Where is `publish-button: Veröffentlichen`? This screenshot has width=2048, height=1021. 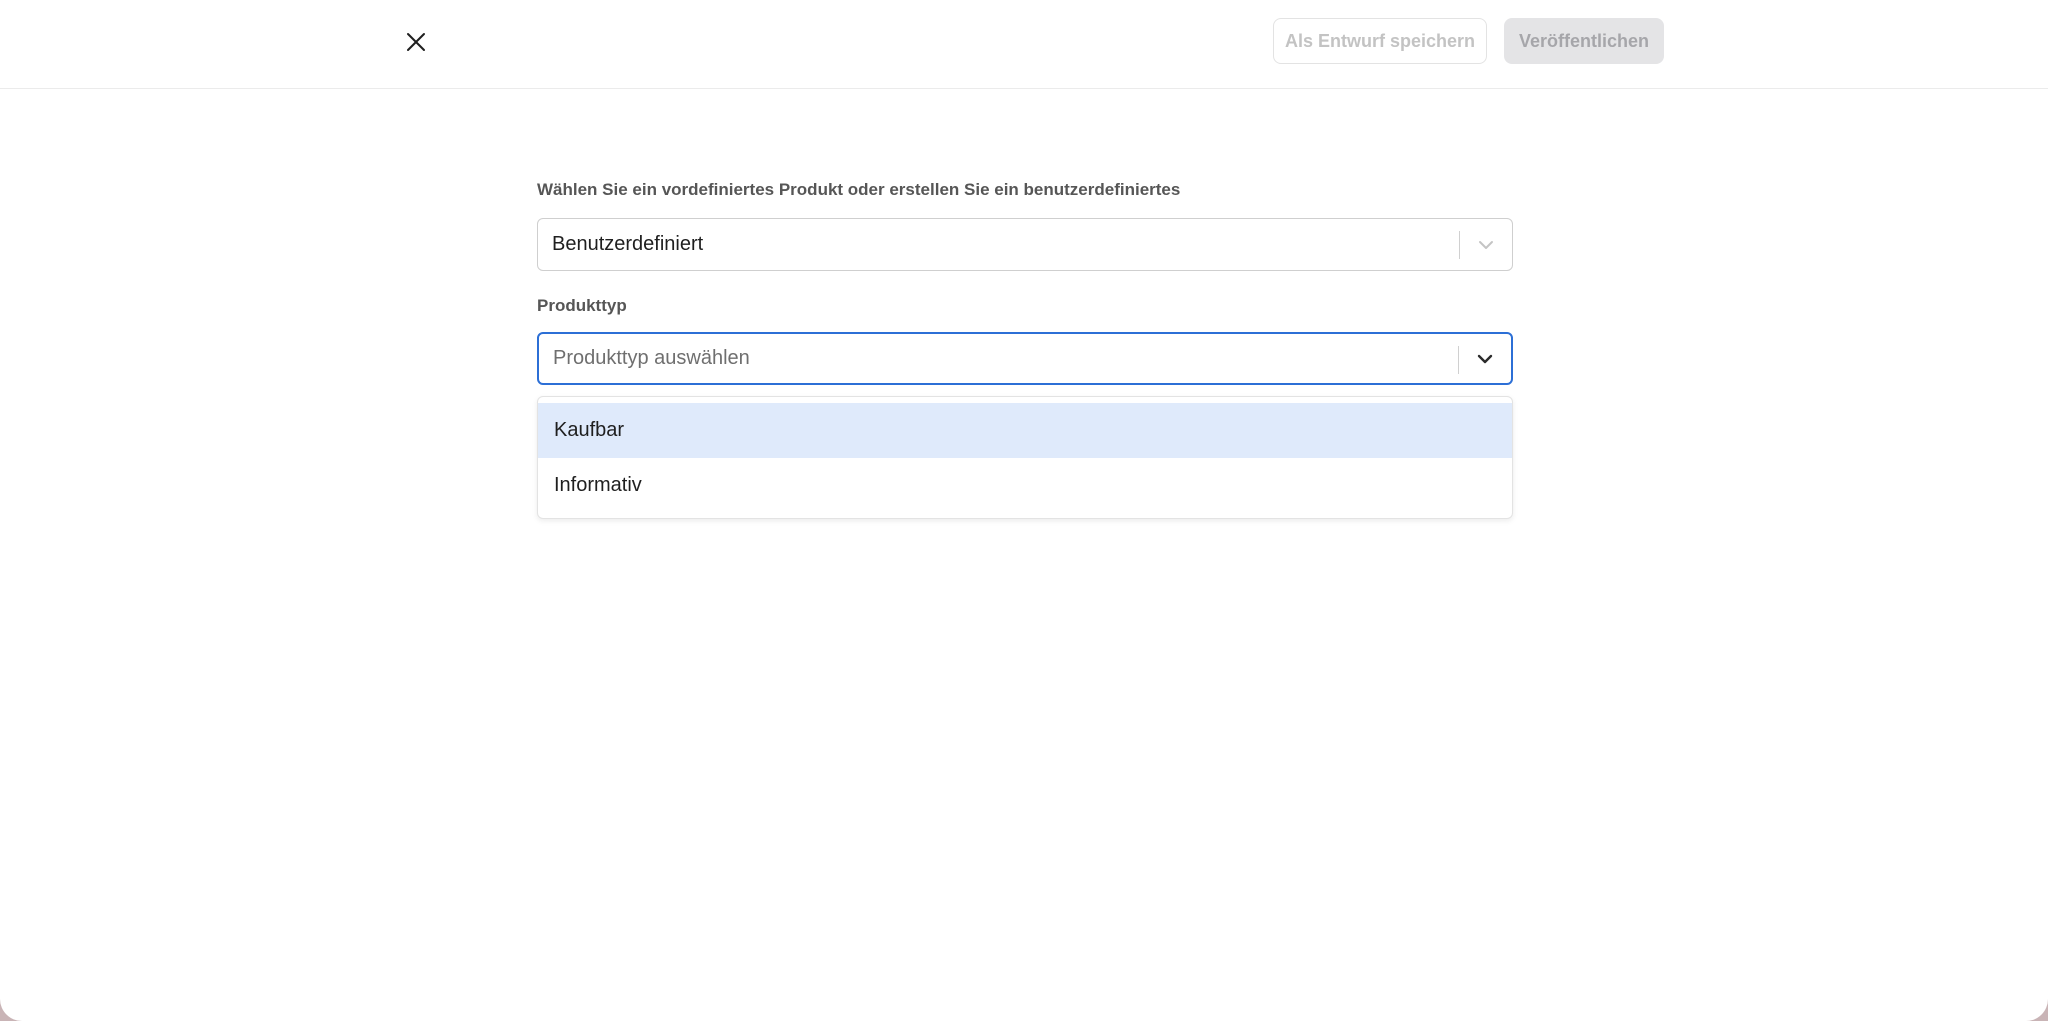 publish-button: Veröffentlichen is located at coordinates (1584, 41).